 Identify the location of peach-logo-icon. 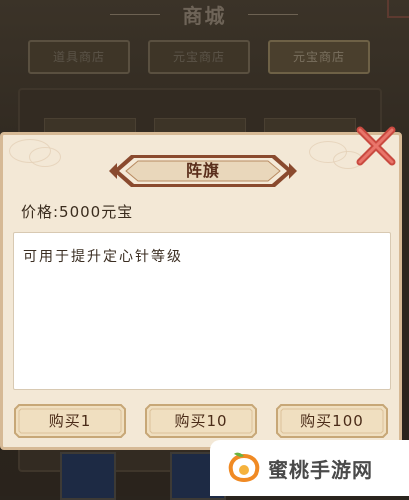
(244, 467).